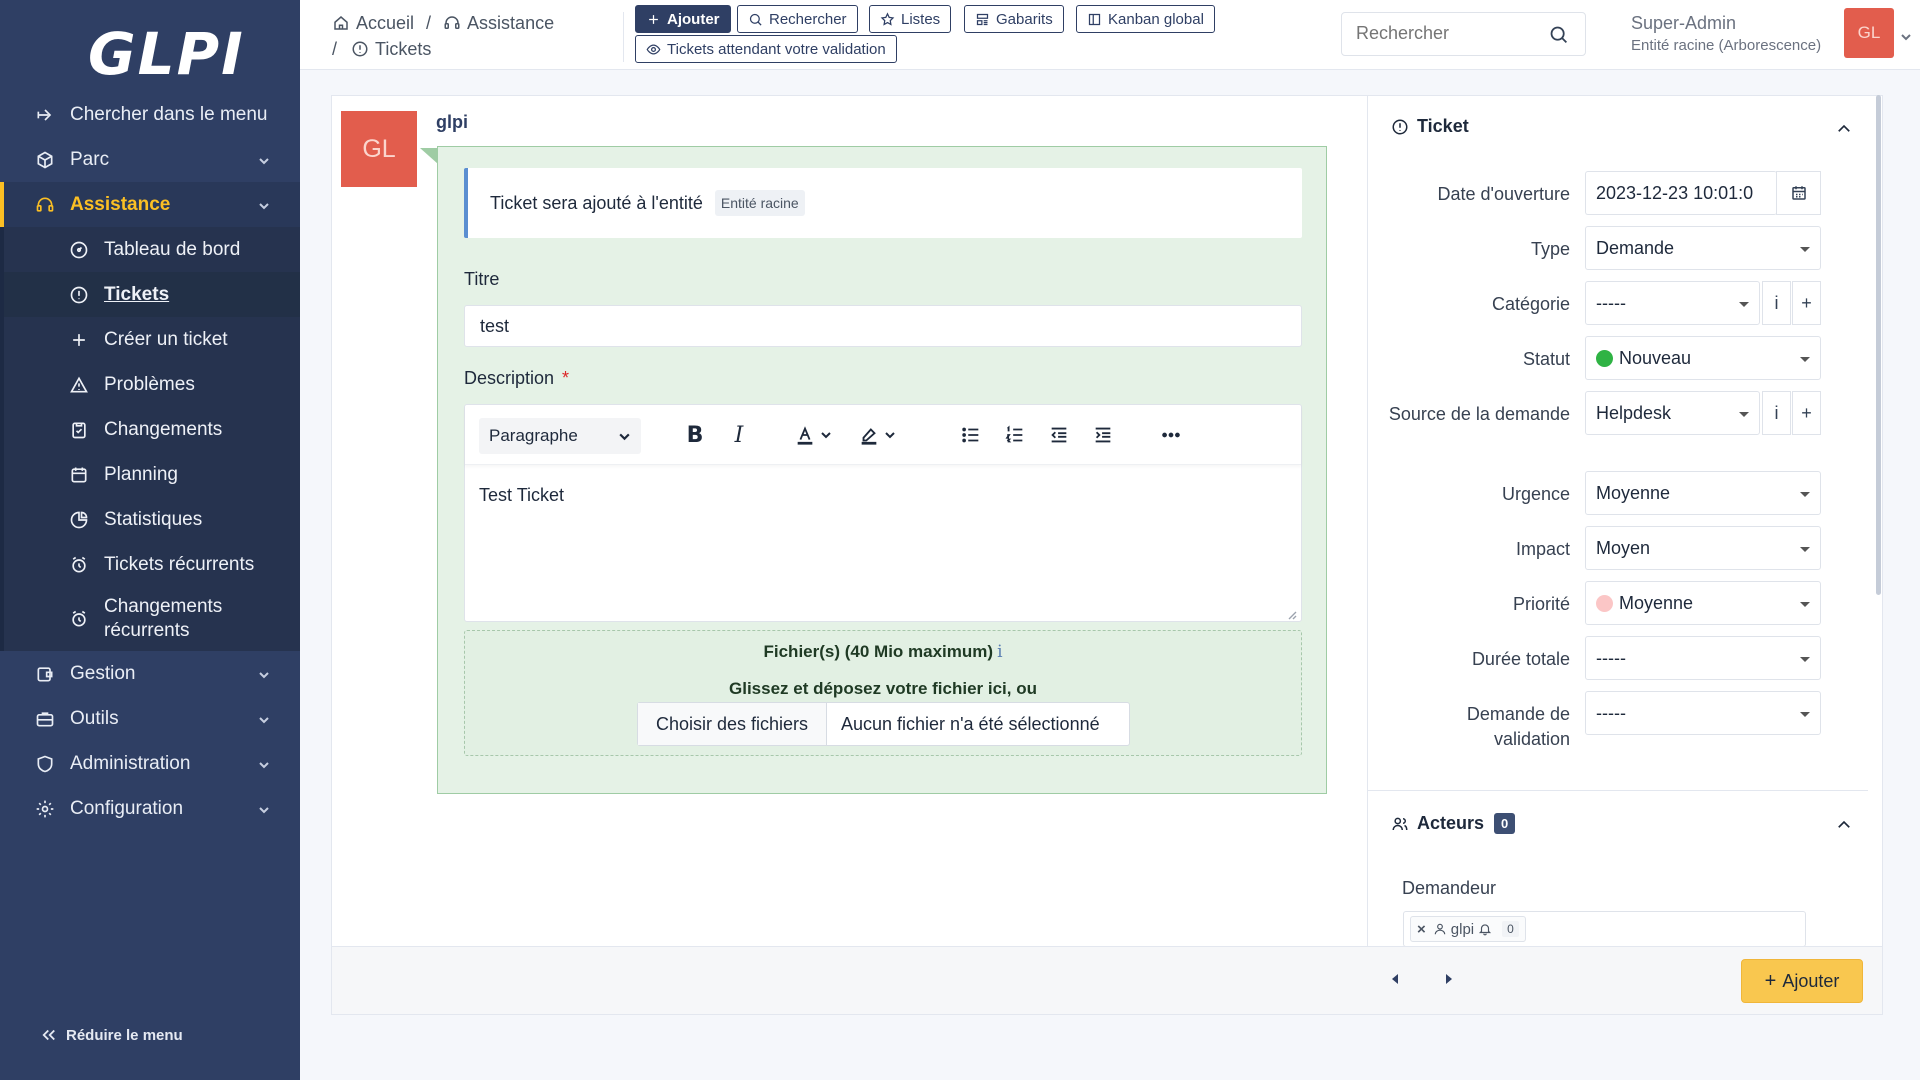 This screenshot has height=1080, width=1920. Describe the element at coordinates (1703, 248) in the screenshot. I see `type-select: Demande` at that location.